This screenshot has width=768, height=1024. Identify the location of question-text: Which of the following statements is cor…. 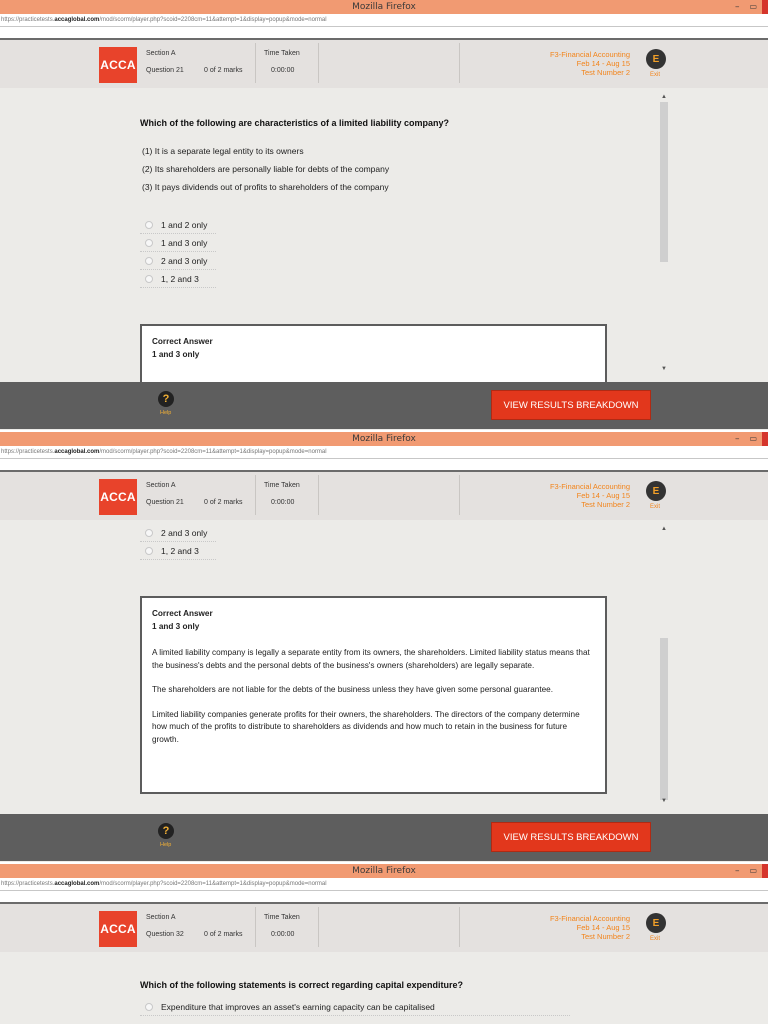
(302, 985).